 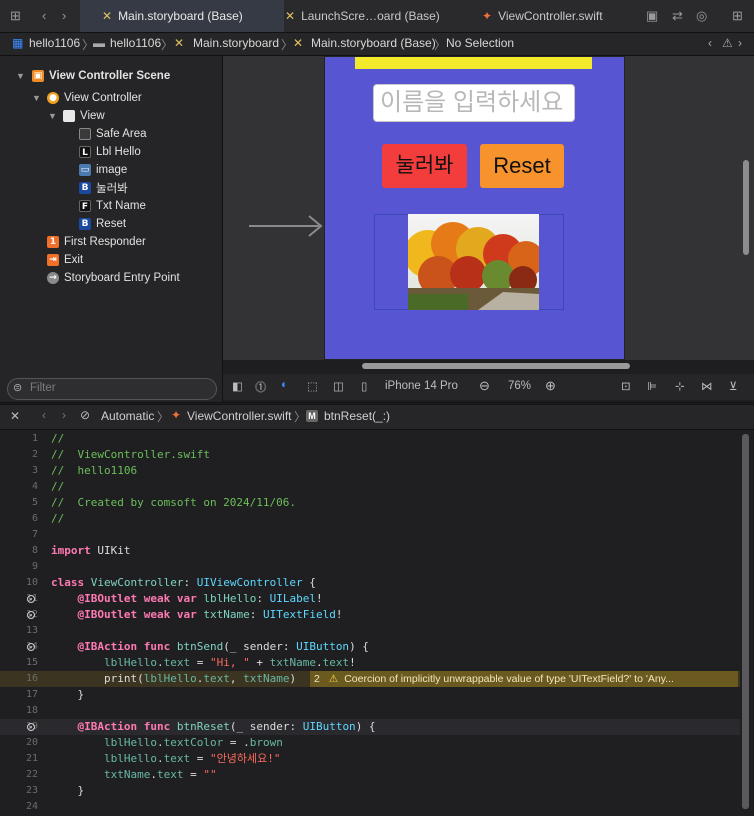 What do you see at coordinates (19, 471) in the screenshot?
I see `line-number: 3` at bounding box center [19, 471].